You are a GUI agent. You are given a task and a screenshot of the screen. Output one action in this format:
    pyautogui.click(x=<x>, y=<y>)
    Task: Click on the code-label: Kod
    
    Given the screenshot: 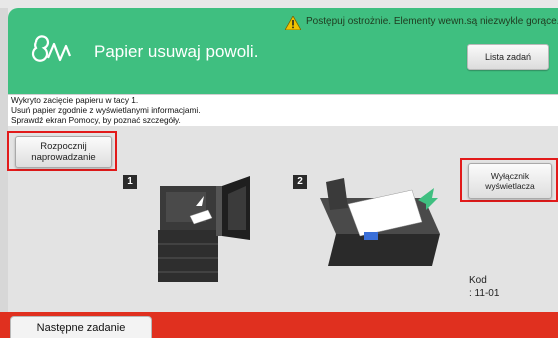 What is the action you would take?
    pyautogui.click(x=478, y=280)
    